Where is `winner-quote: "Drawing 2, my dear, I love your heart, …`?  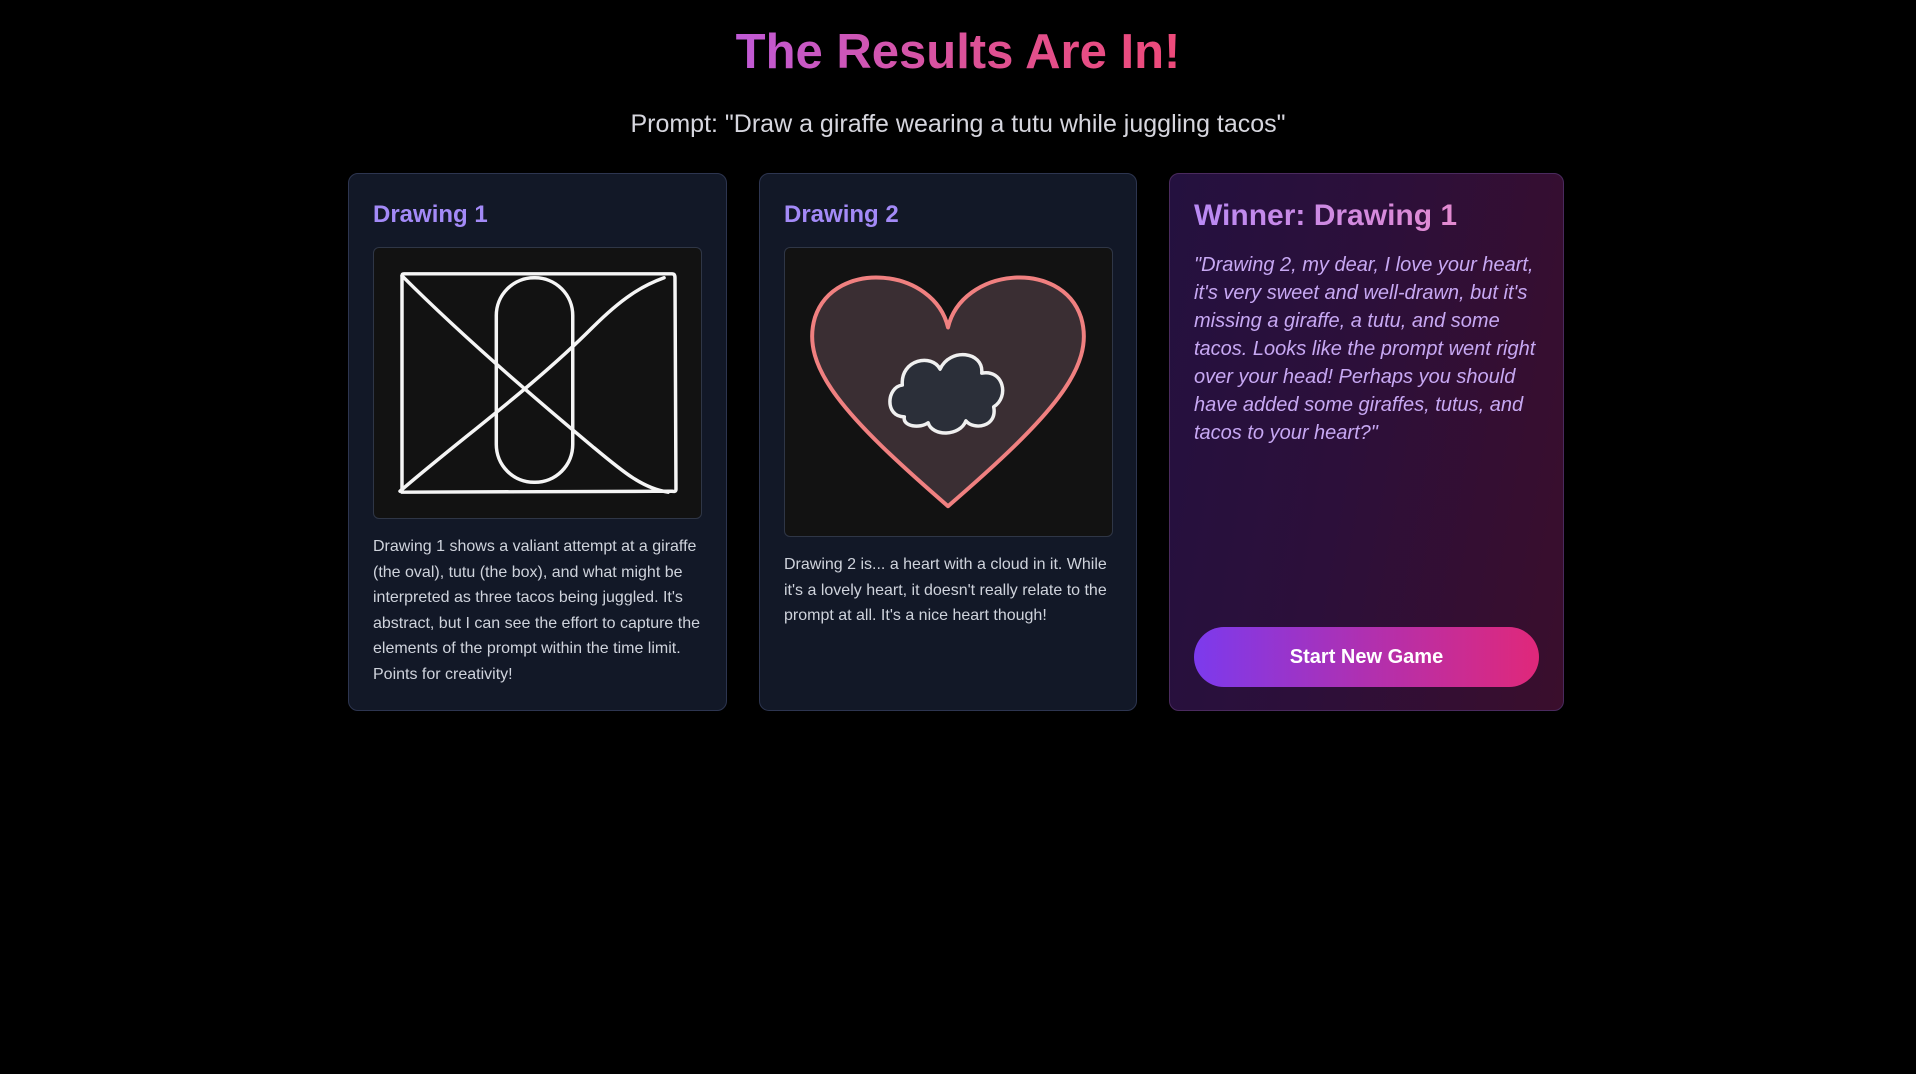
winner-quote: "Drawing 2, my dear, I love your heart, … is located at coordinates (1365, 349).